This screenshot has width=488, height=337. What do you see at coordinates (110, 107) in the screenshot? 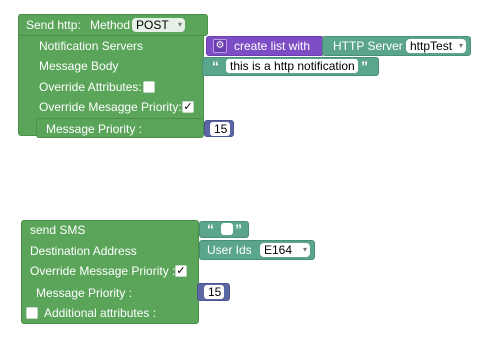
I see `override-priority-label: Override Mesagge Priority:` at bounding box center [110, 107].